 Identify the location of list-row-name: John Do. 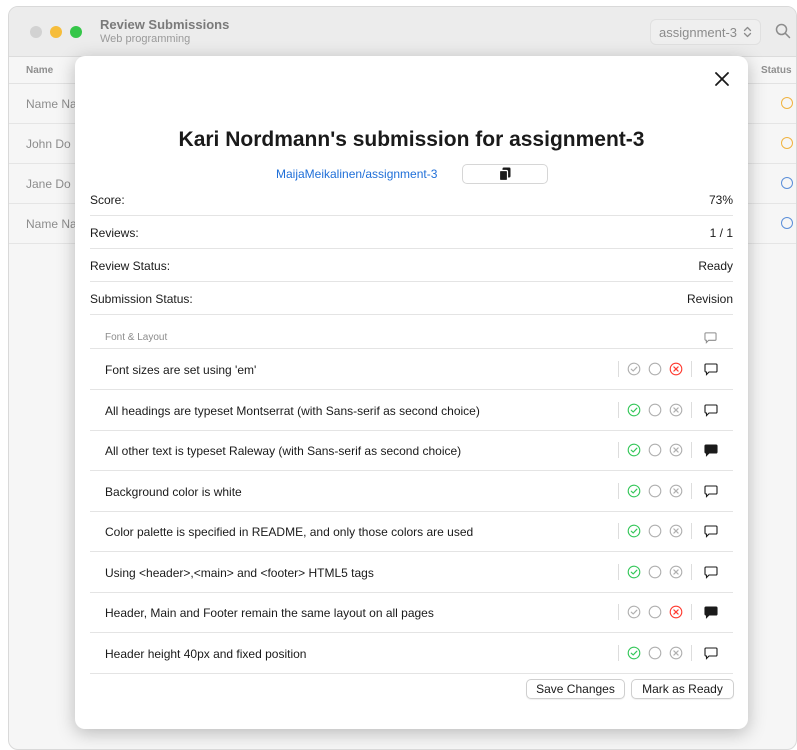
(48, 144).